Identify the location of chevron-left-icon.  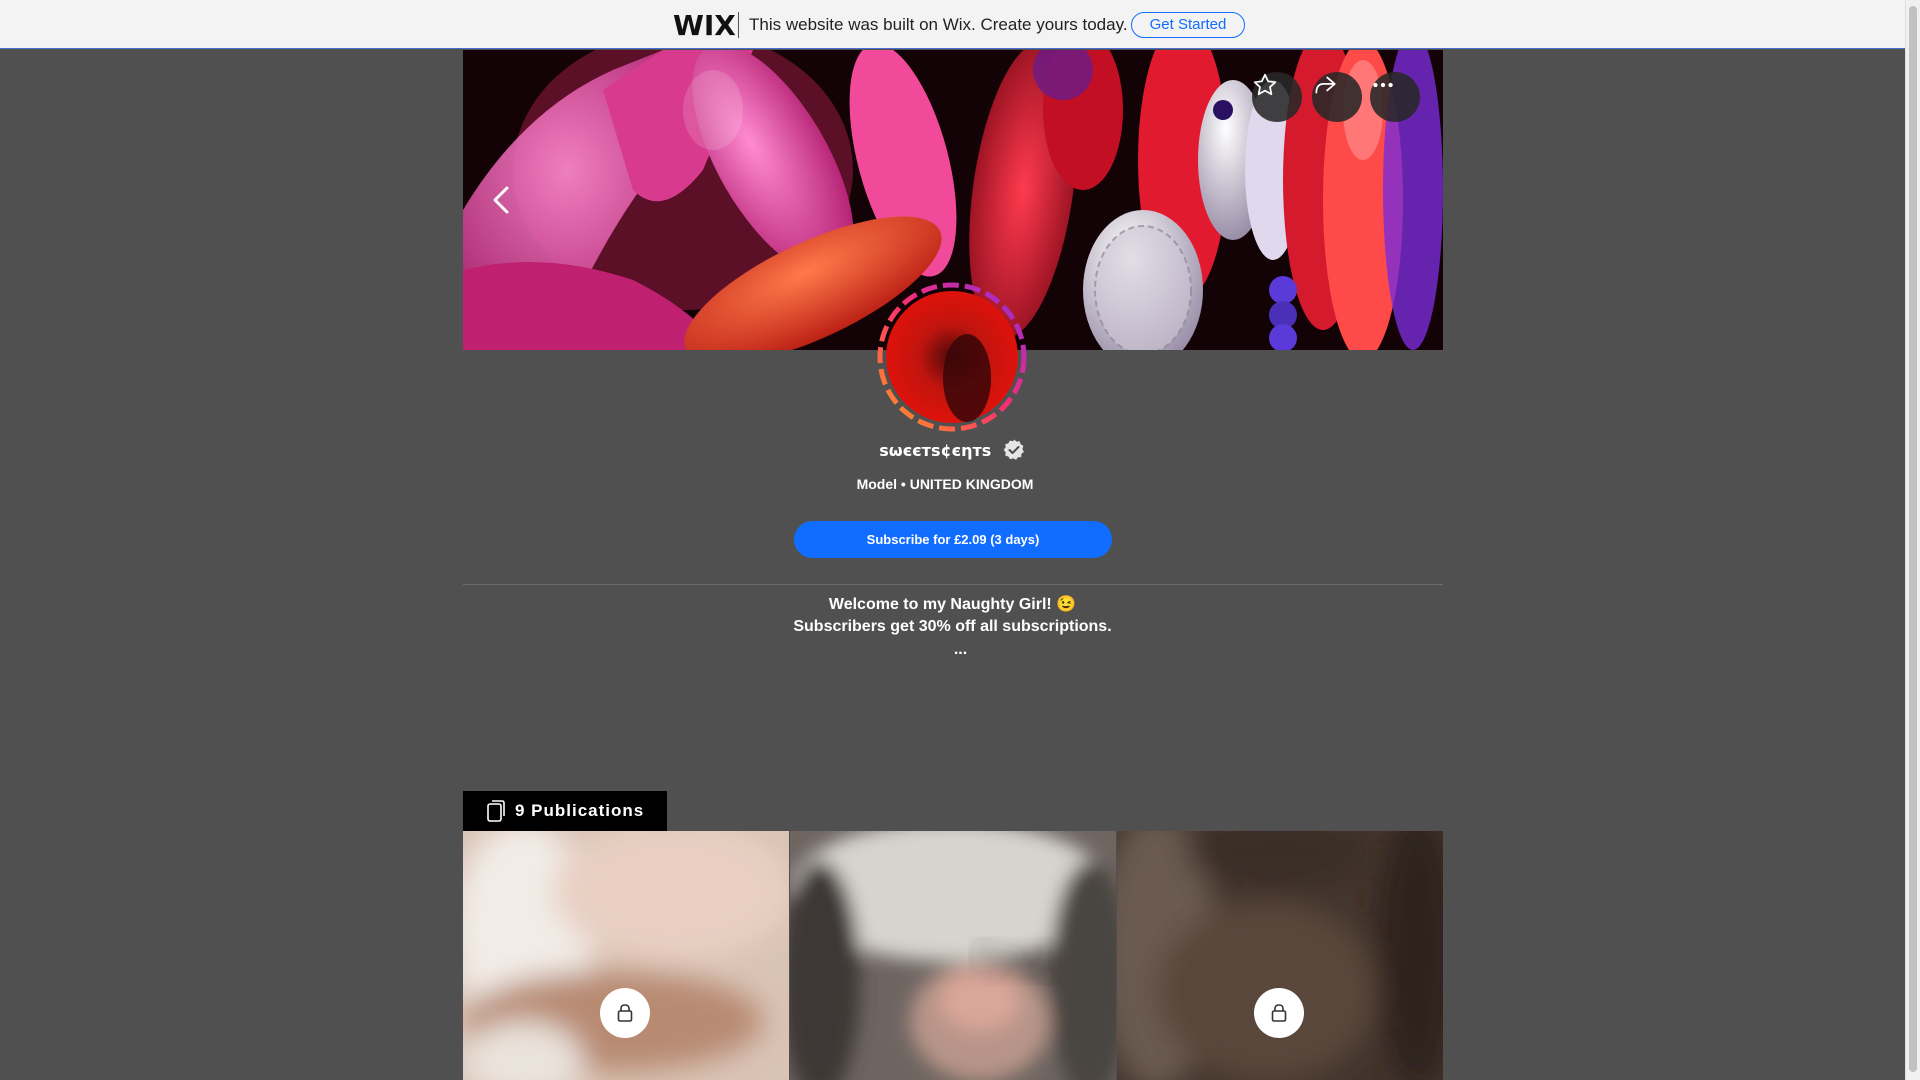
(501, 200).